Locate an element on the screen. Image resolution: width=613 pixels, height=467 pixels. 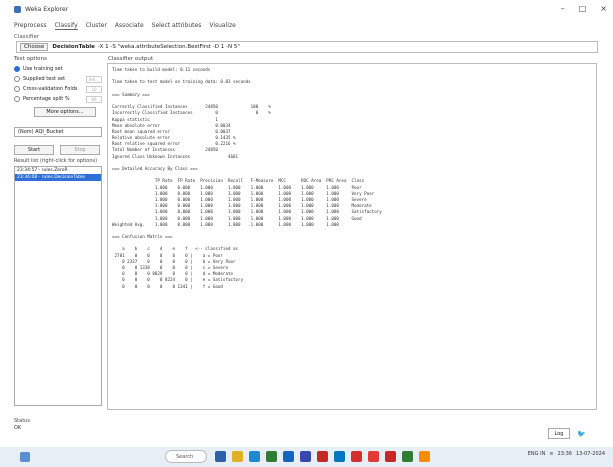
option-label: Use training set is located at coordinates (43, 69).